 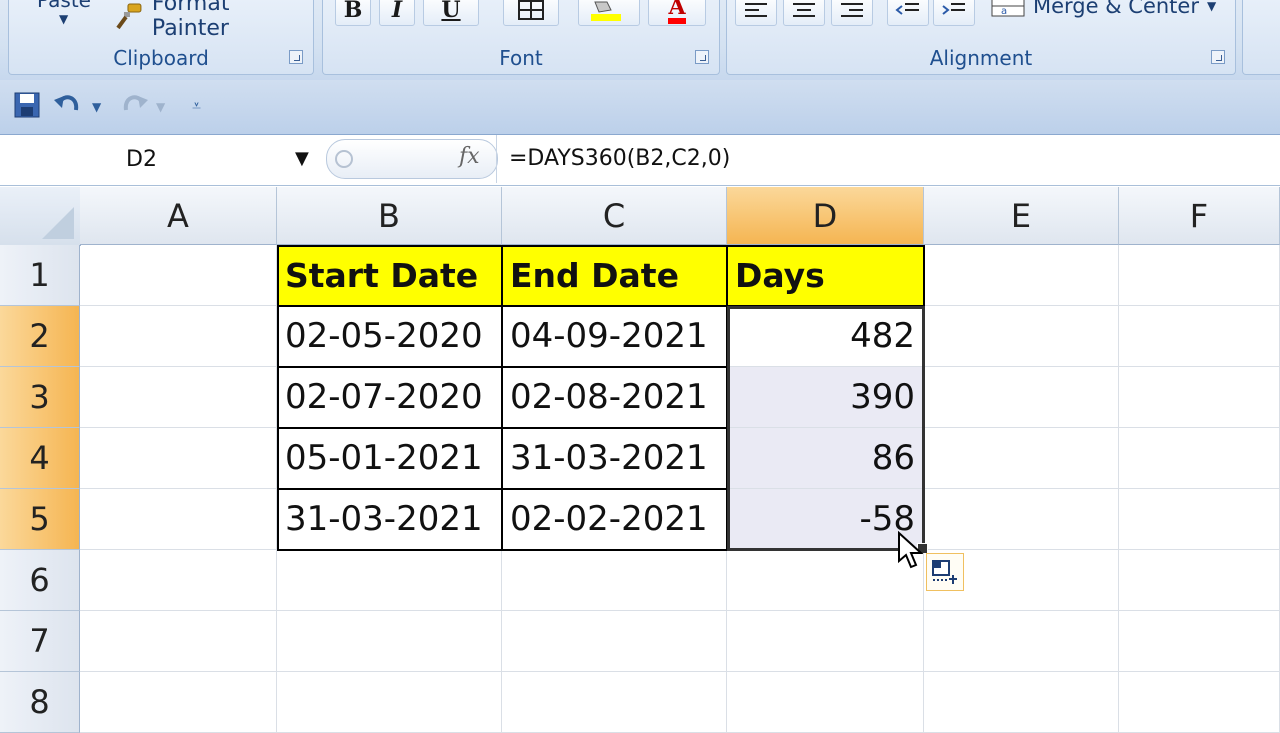 I want to click on borders-icon, so click(x=531, y=10).